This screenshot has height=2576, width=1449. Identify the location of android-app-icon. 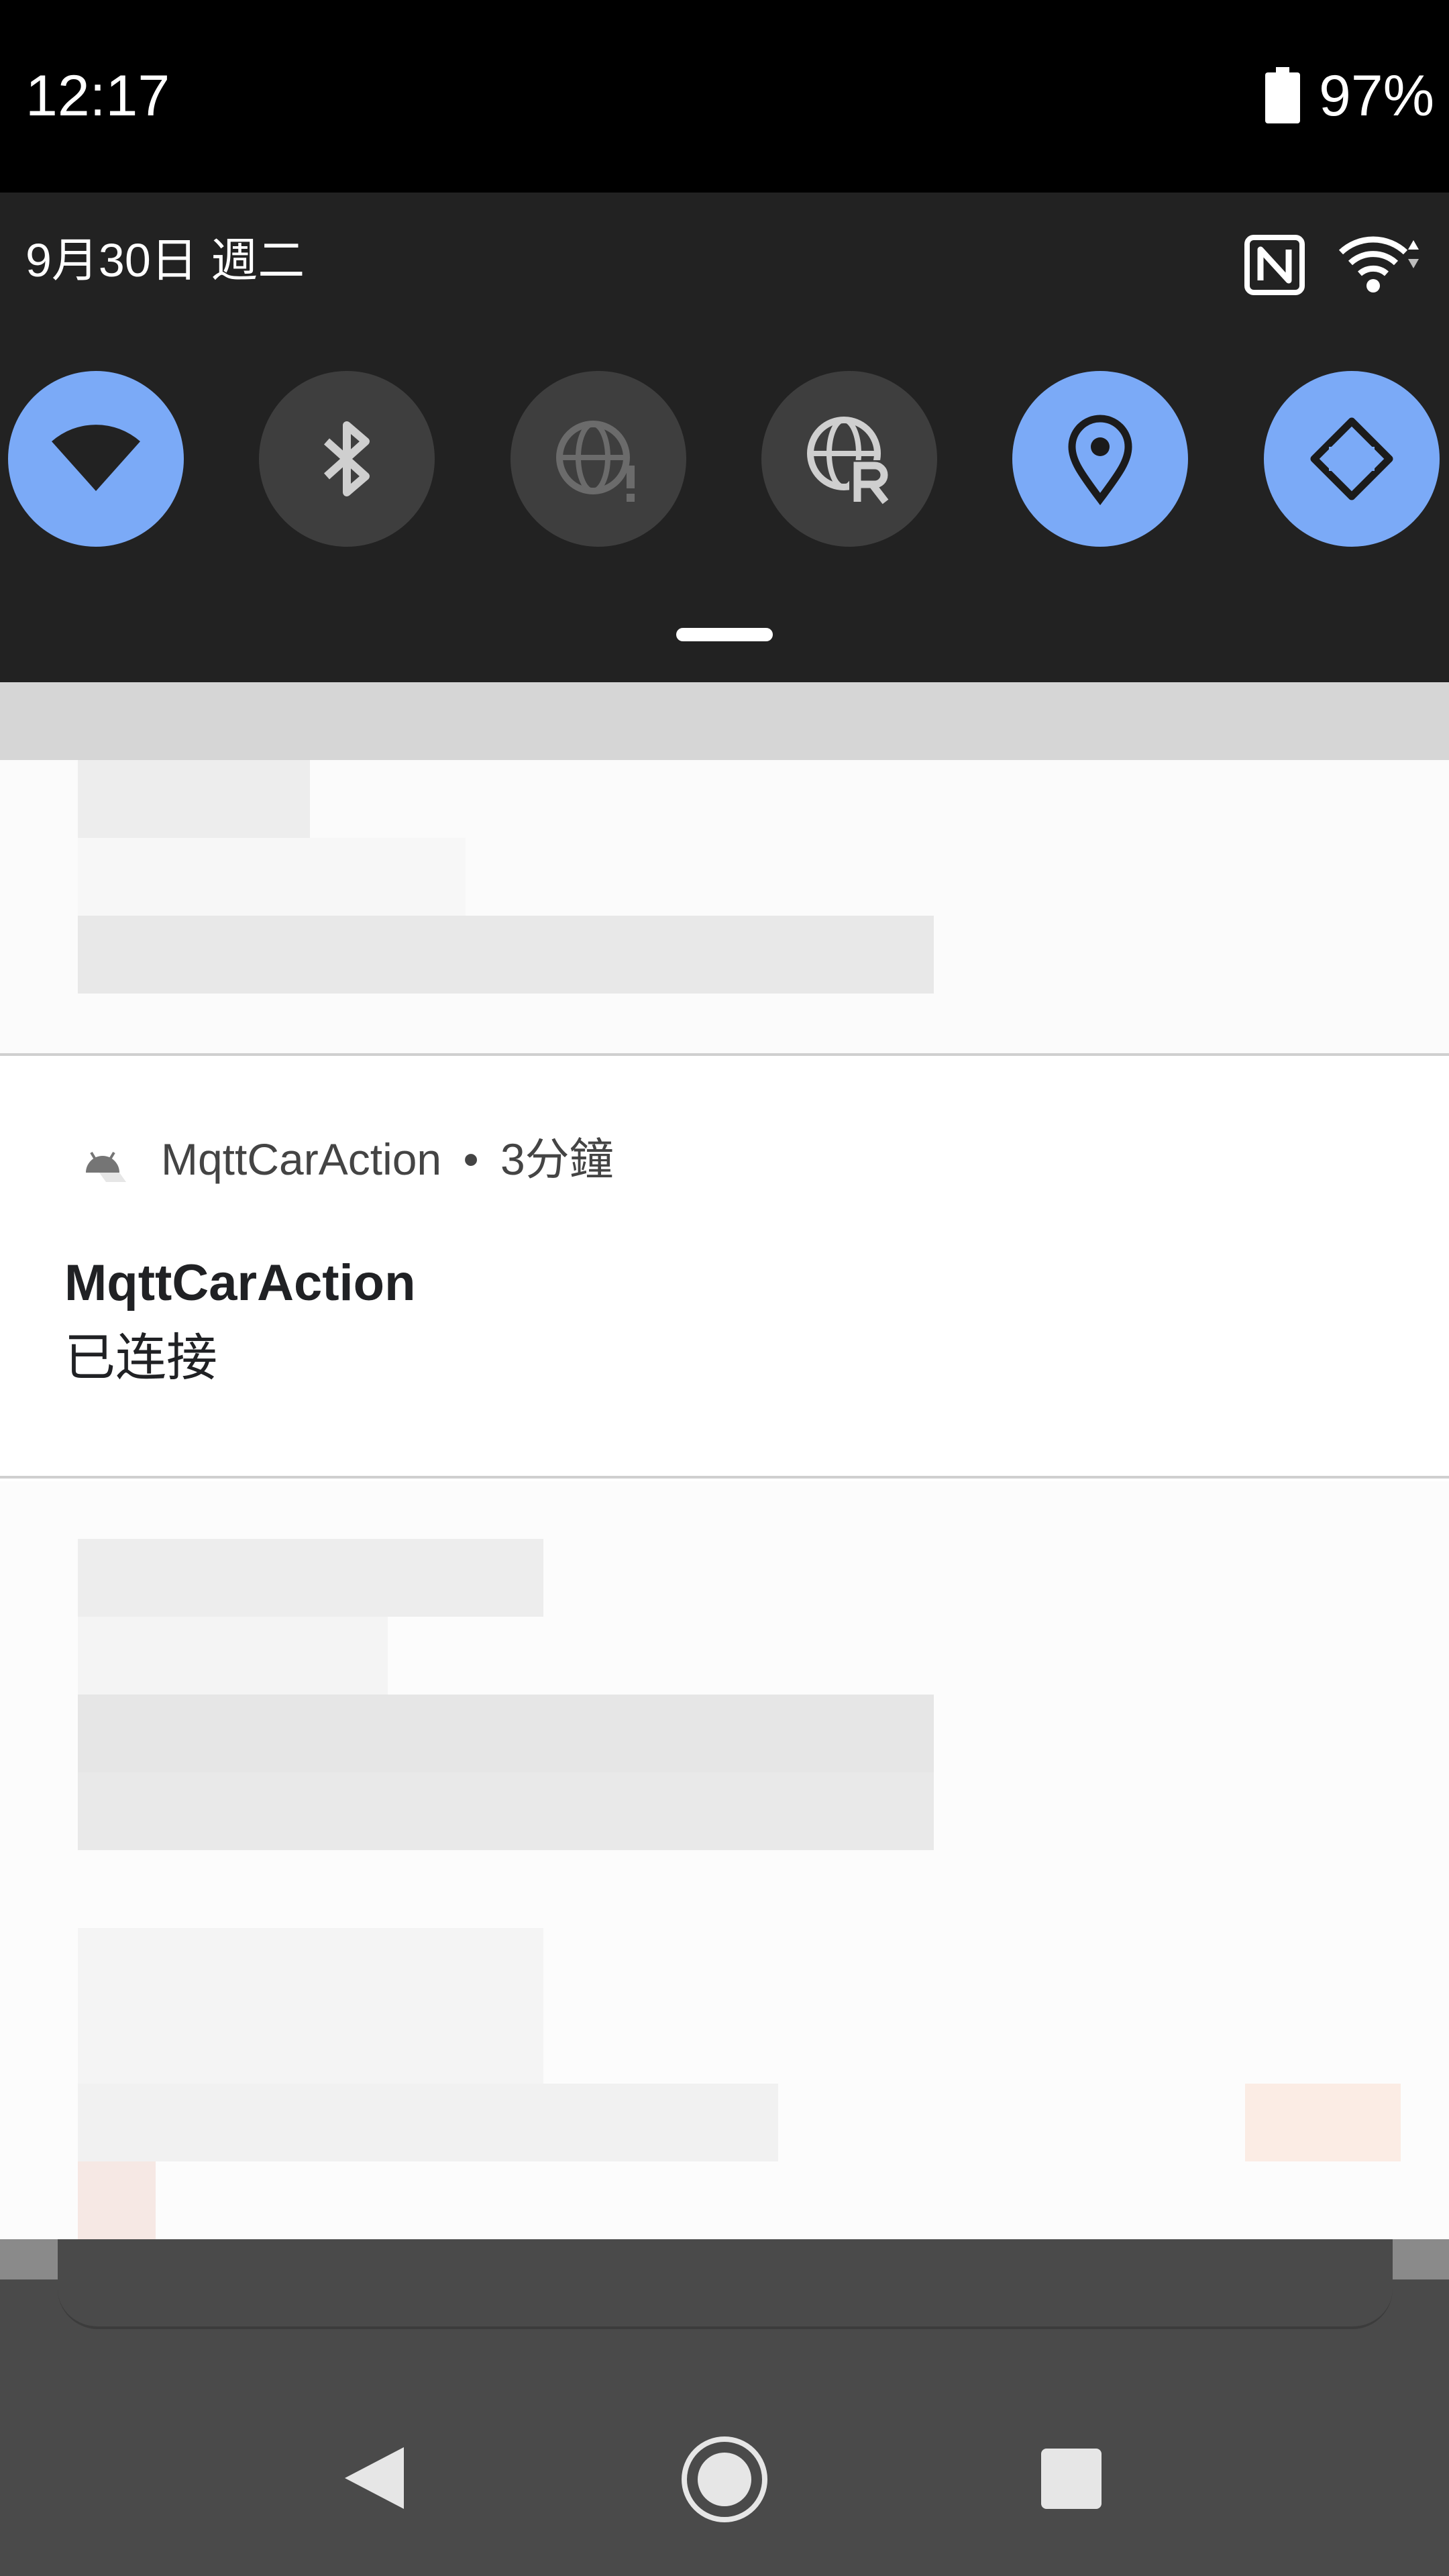
(106, 1166).